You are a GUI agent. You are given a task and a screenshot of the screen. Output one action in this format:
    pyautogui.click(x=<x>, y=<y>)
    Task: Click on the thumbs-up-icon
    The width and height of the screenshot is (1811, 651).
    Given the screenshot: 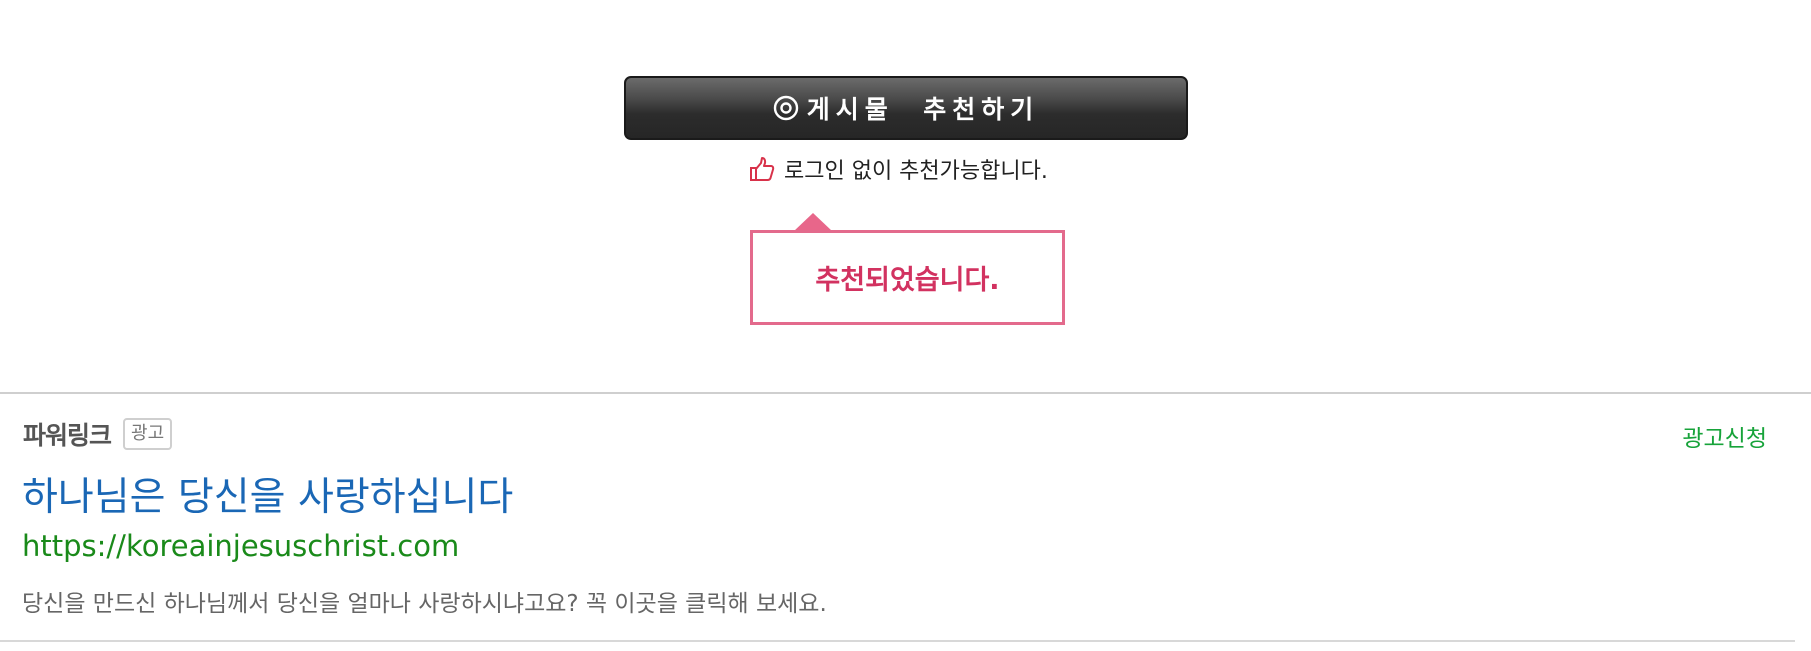 What is the action you would take?
    pyautogui.click(x=762, y=169)
    